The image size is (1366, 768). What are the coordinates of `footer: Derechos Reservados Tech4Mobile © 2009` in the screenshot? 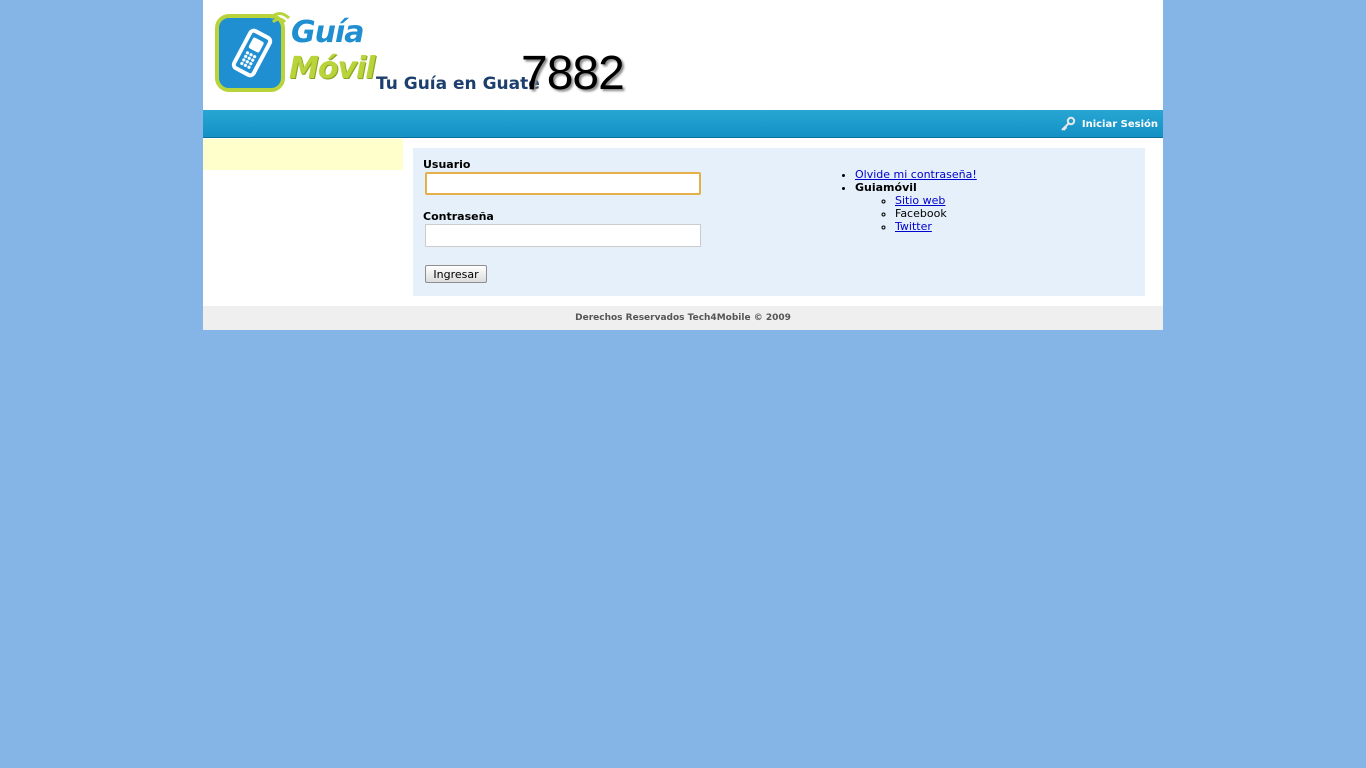 It's located at (683, 318).